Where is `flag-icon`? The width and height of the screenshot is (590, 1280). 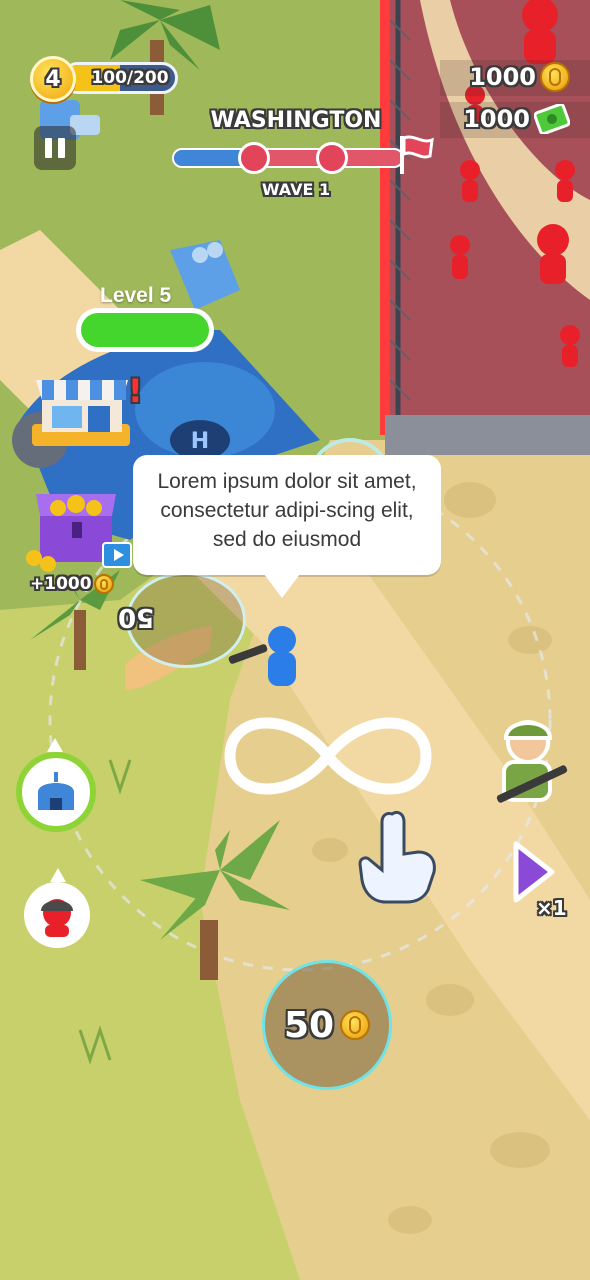
flag-icon is located at coordinates (417, 154).